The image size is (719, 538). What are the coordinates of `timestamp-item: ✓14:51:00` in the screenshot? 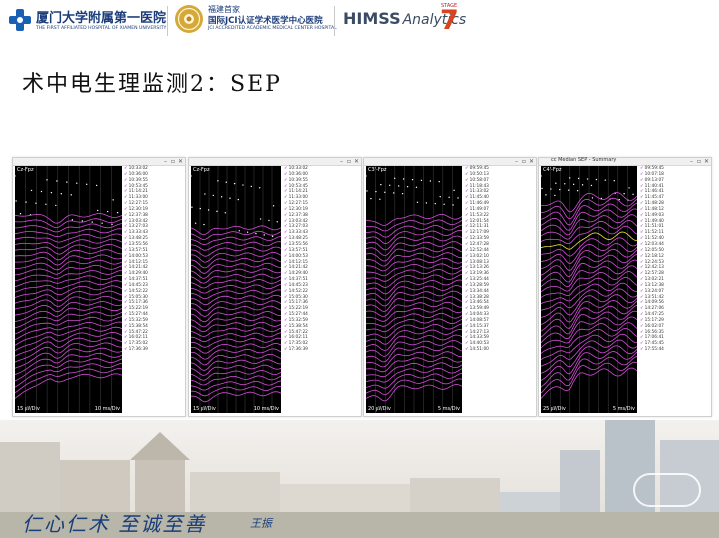 It's located at (500, 350).